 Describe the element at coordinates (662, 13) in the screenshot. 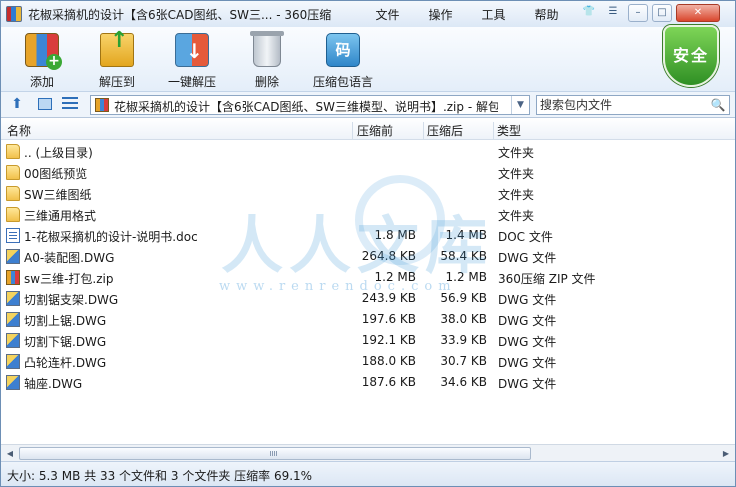

I see `maximize-button: □` at that location.